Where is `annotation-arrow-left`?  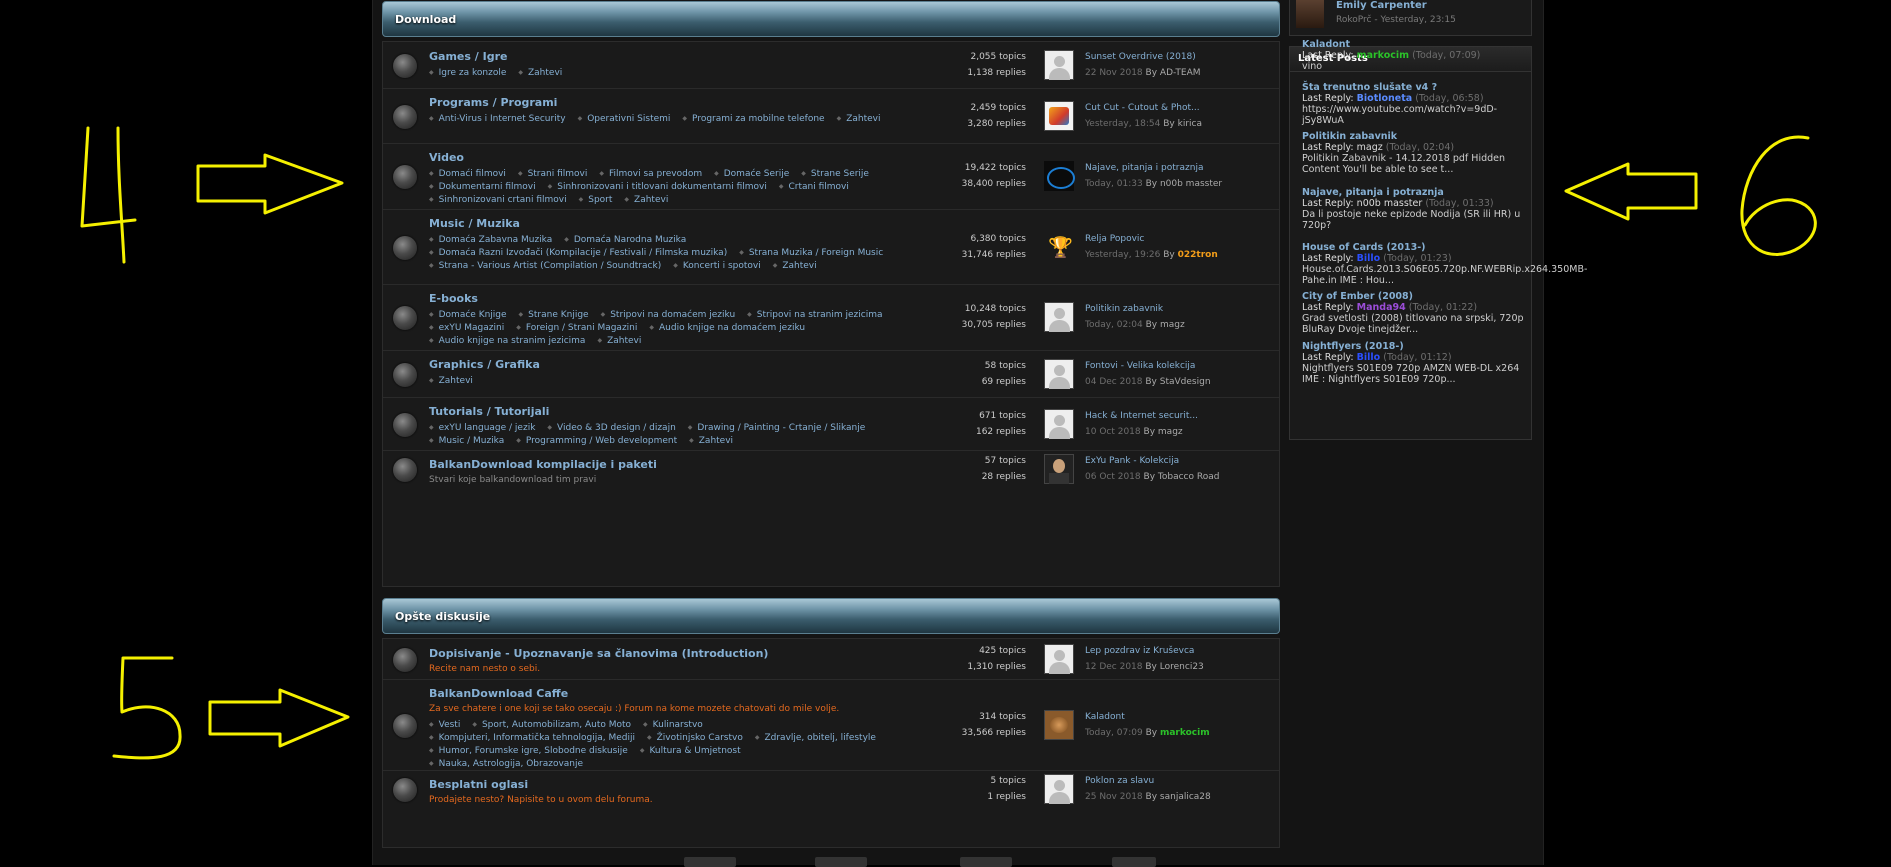
annotation-arrow-left is located at coordinates (1631, 191).